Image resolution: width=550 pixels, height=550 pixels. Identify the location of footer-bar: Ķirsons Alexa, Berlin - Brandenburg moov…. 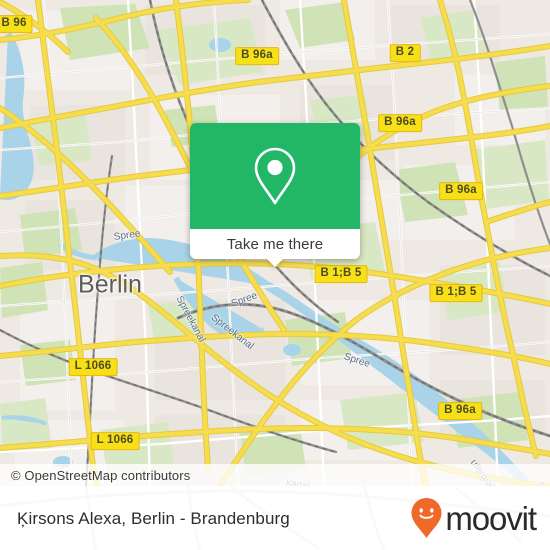
(275, 518).